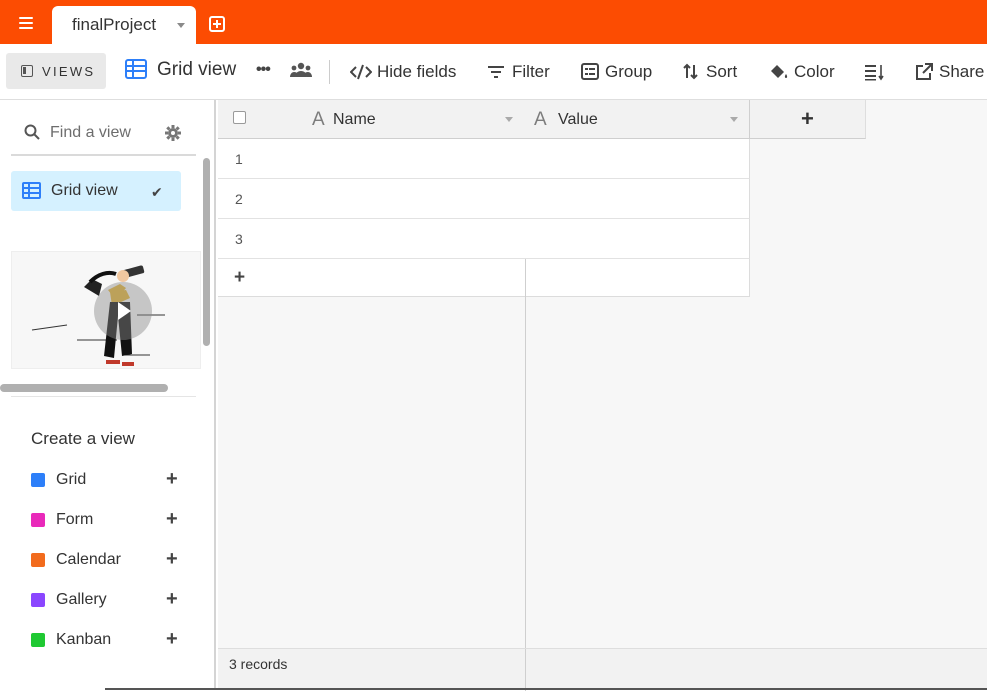 The image size is (987, 691). I want to click on checkmark-icon: ✔, so click(157, 192).